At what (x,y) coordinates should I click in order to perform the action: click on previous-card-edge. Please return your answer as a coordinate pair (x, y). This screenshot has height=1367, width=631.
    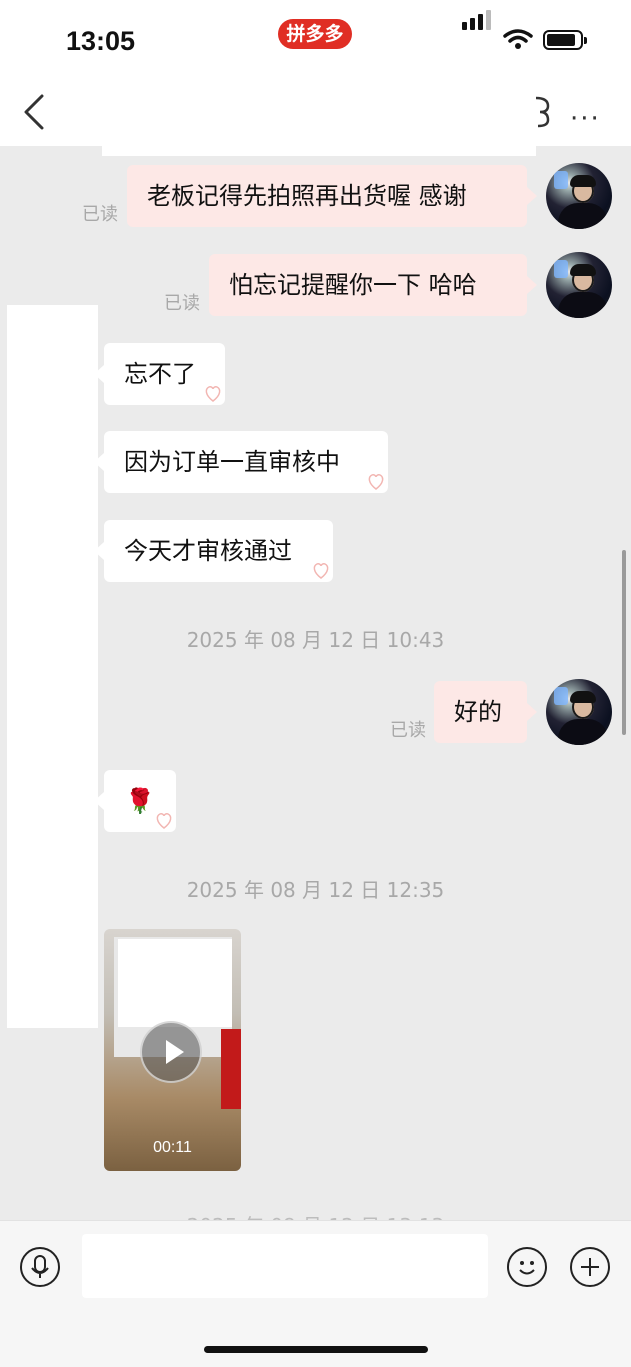
    Looking at the image, I should click on (319, 151).